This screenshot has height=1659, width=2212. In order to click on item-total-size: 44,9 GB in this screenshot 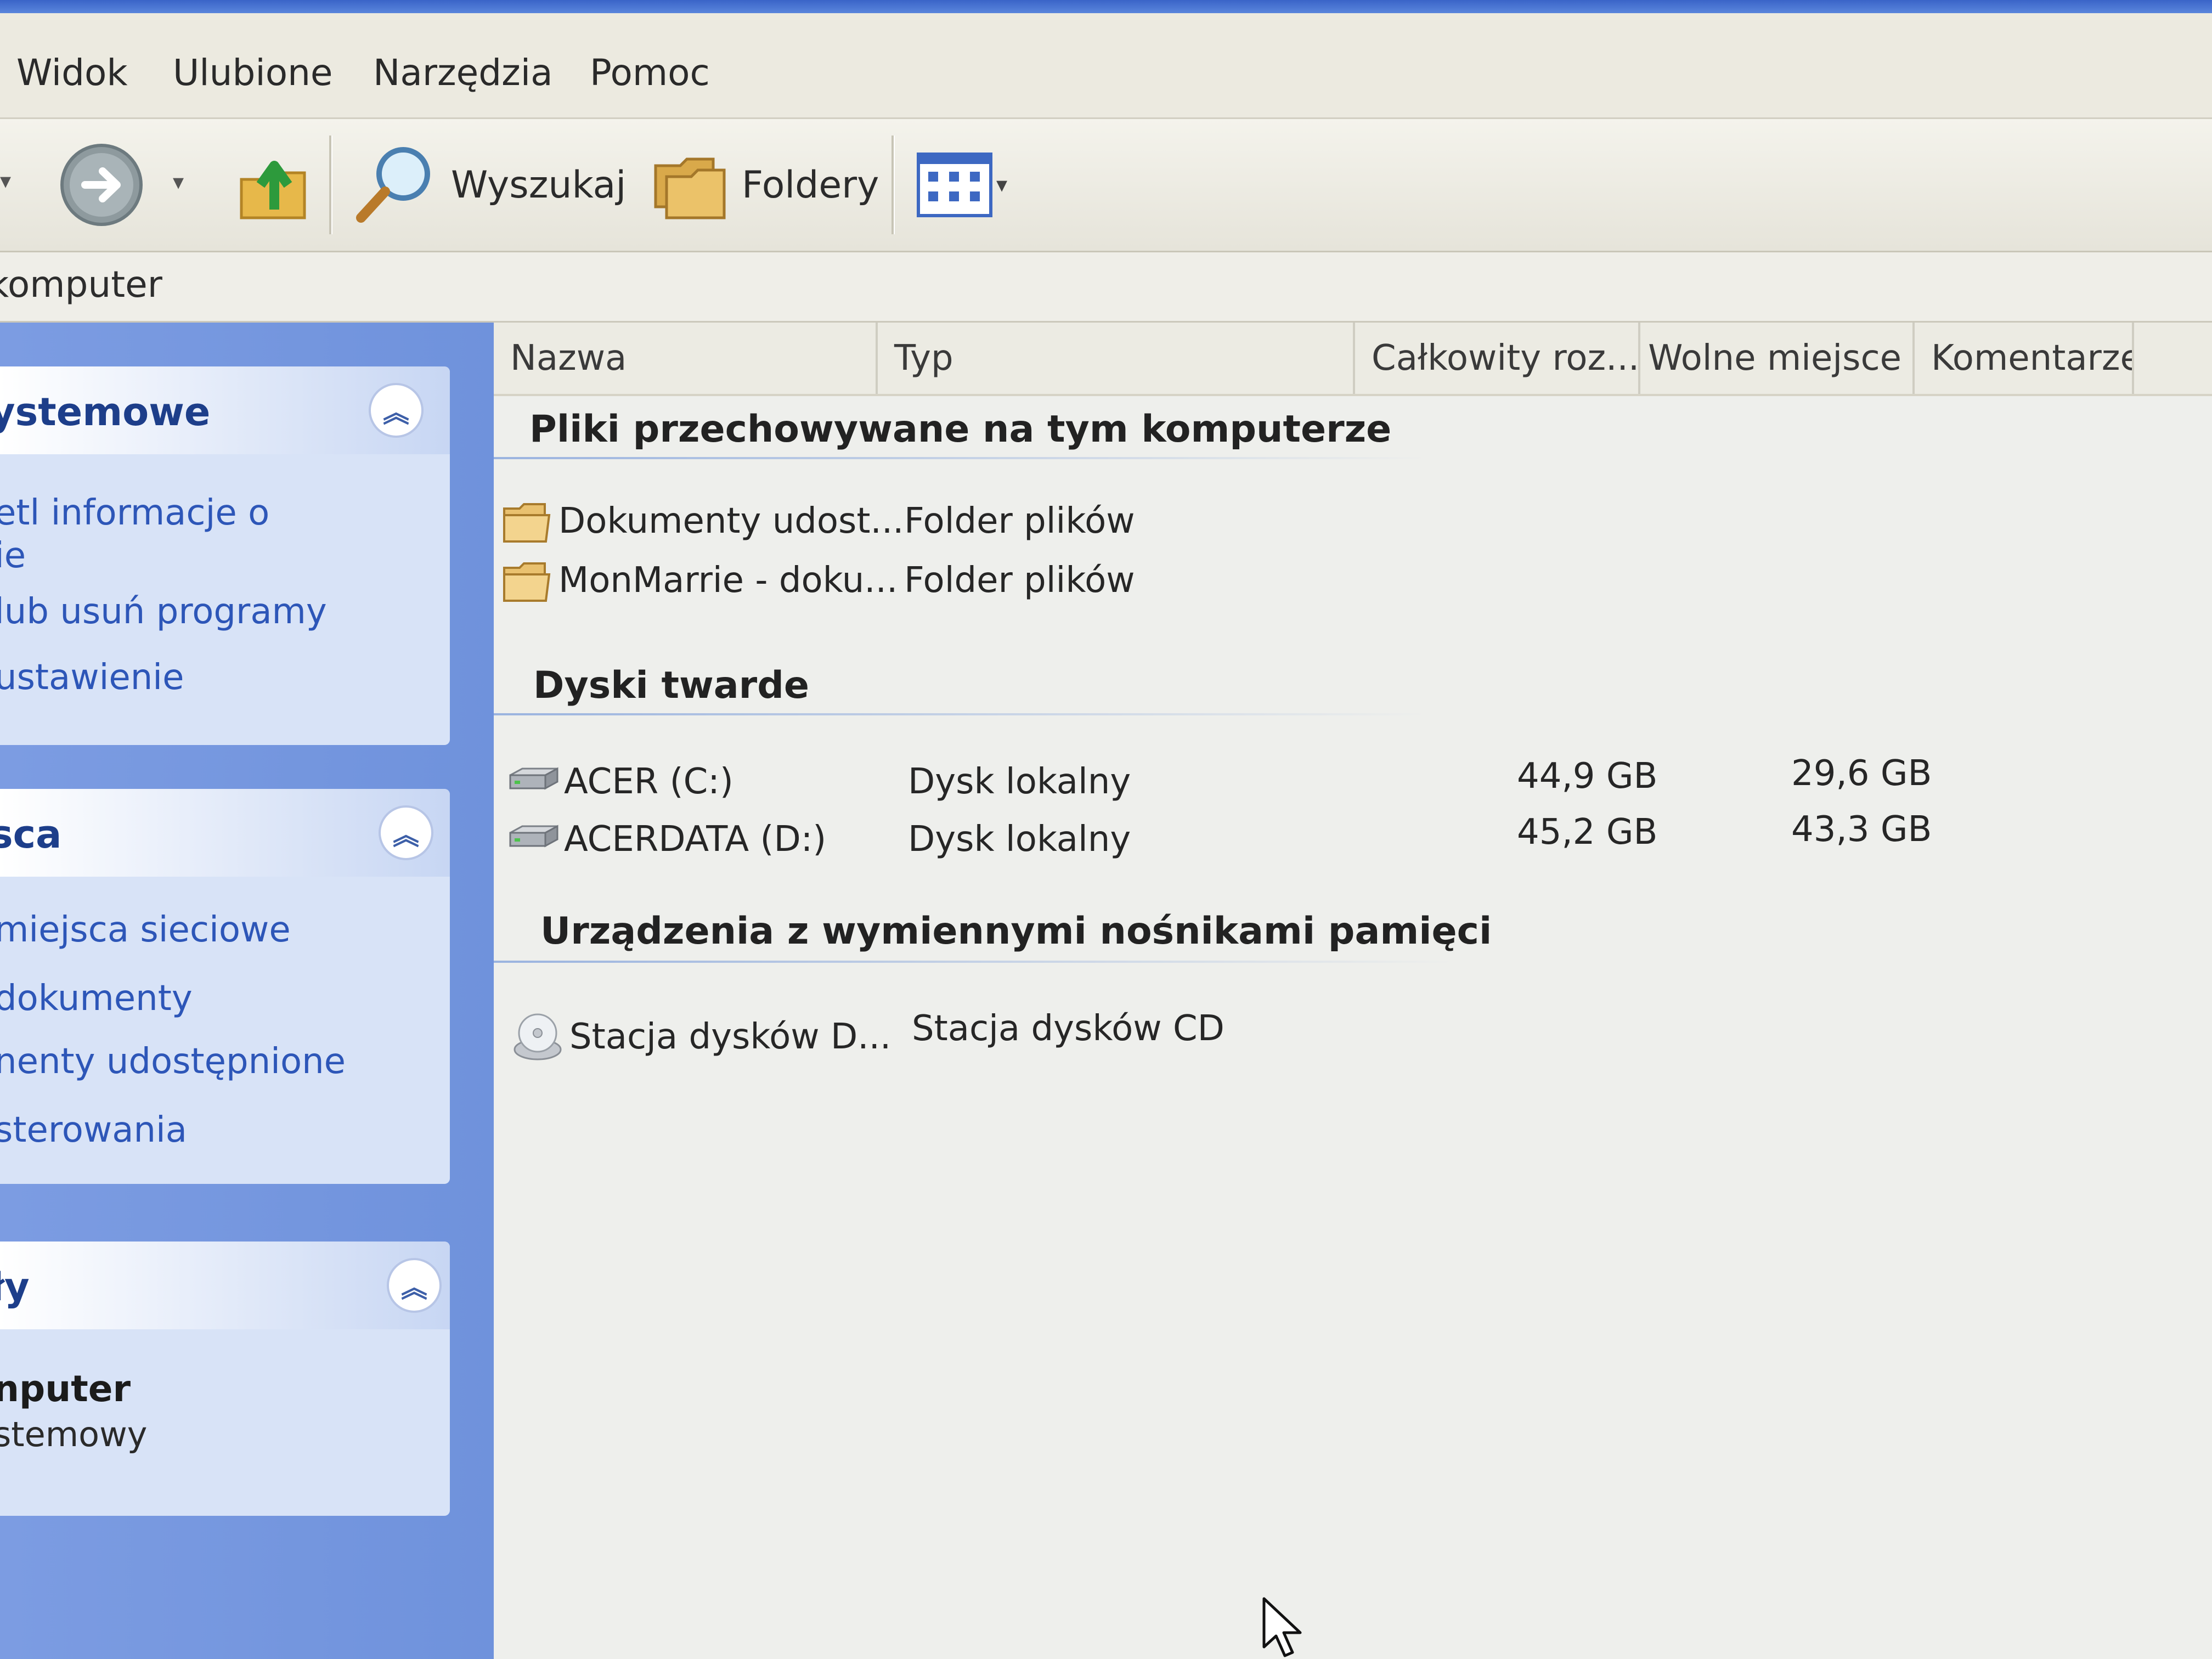, I will do `click(1587, 776)`.